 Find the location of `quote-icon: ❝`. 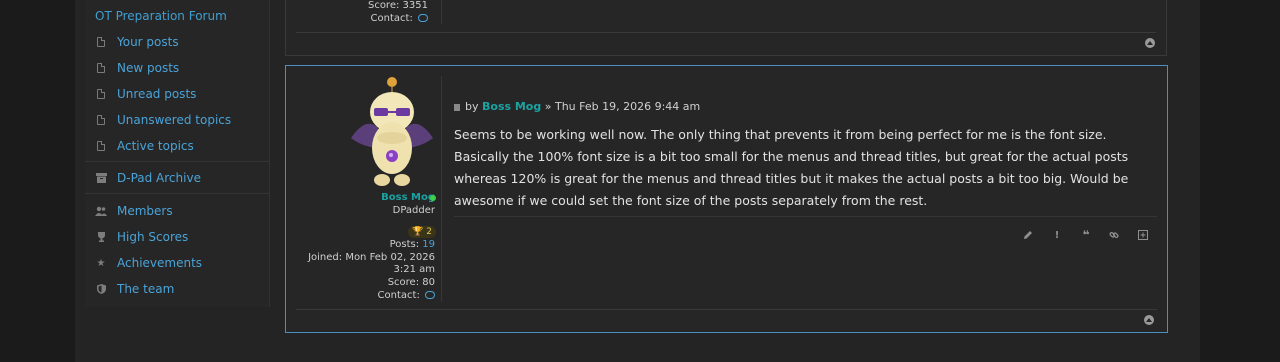

quote-icon: ❝ is located at coordinates (1086, 235).